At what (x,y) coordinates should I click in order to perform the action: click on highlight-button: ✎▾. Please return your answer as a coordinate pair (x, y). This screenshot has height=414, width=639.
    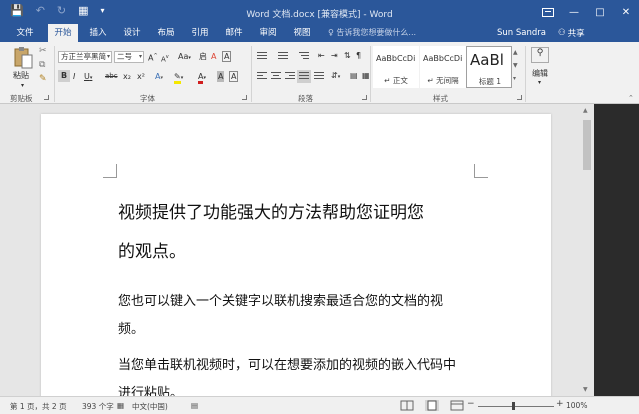
    Looking at the image, I should click on (178, 77).